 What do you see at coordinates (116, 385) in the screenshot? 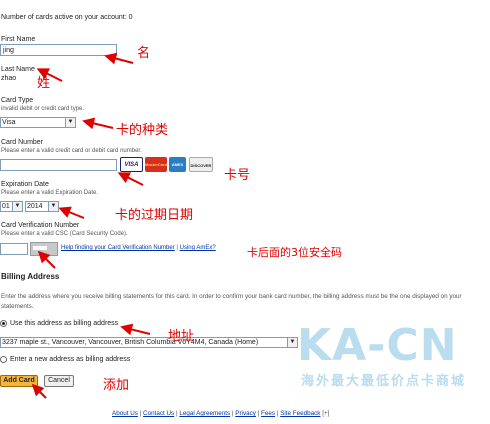
I see `annotation-add: 添加` at bounding box center [116, 385].